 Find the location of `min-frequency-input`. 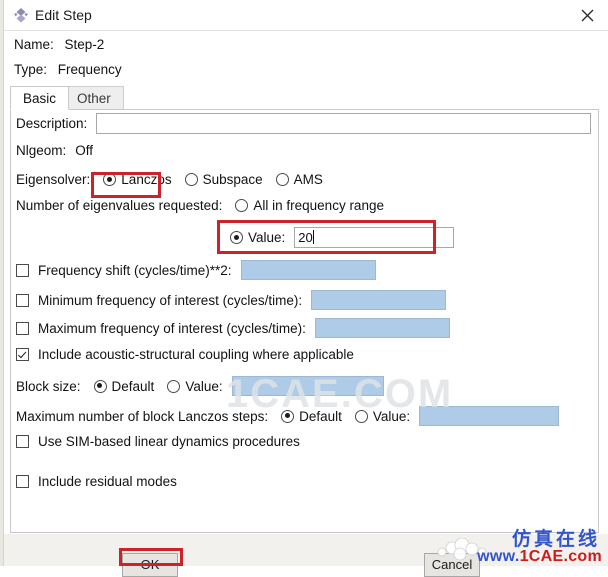

min-frequency-input is located at coordinates (379, 300).